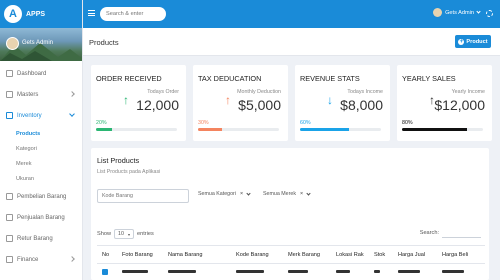  Describe the element at coordinates (101, 123) in the screenshot. I see `stat-percent: 20%` at that location.